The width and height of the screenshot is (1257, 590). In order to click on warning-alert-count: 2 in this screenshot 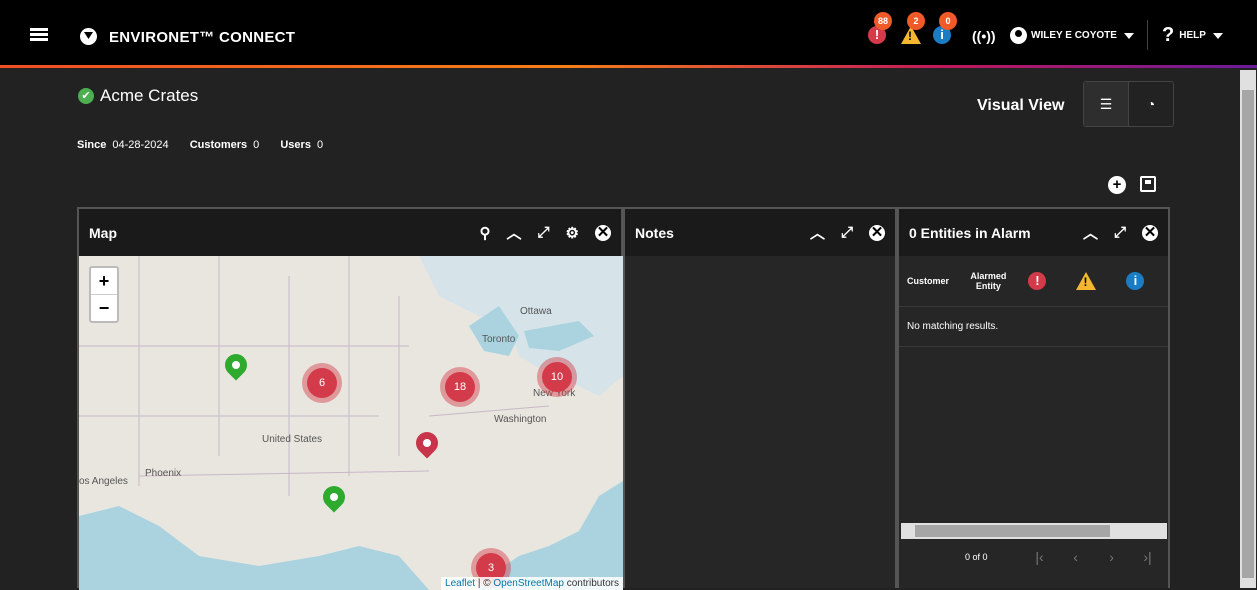, I will do `click(916, 21)`.